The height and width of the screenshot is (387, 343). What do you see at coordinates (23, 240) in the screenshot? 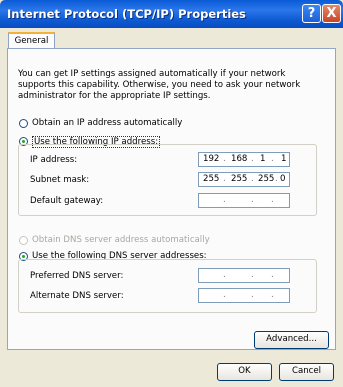
I see `obtain-dns-radio` at bounding box center [23, 240].